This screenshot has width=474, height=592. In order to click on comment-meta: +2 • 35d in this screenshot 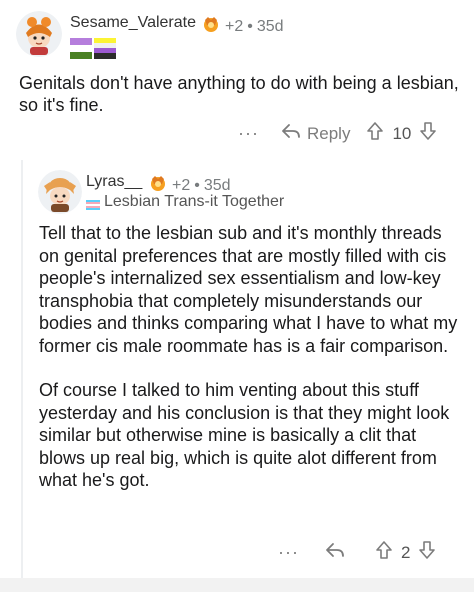, I will do `click(242, 26)`.